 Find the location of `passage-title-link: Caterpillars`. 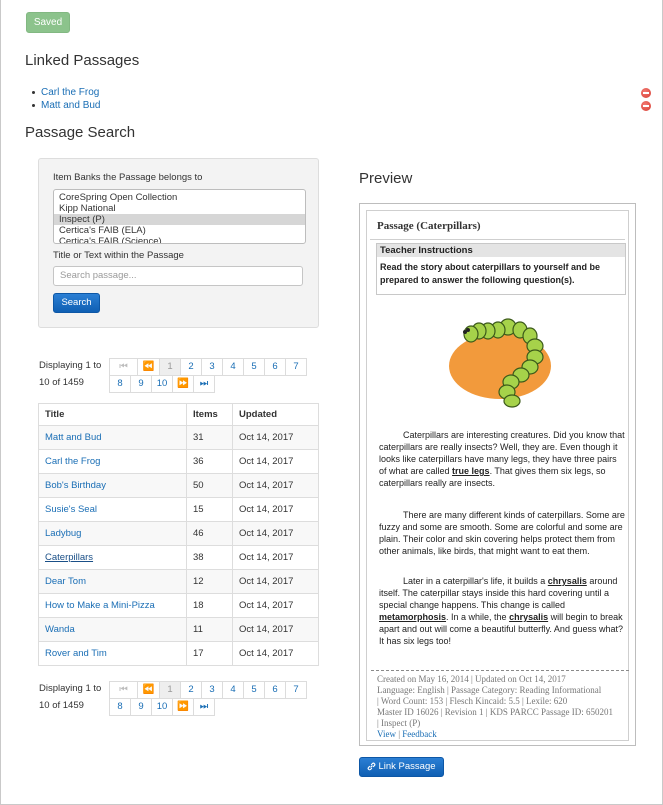

passage-title-link: Caterpillars is located at coordinates (69, 557).